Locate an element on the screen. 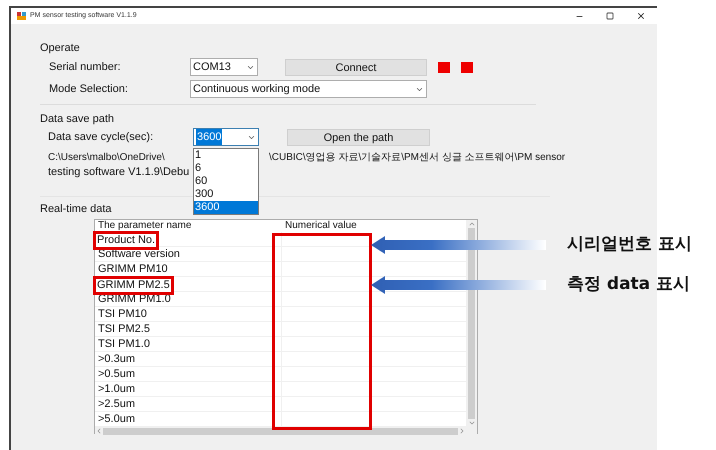  annotation-text: 시리얼번호 표시 is located at coordinates (629, 244).